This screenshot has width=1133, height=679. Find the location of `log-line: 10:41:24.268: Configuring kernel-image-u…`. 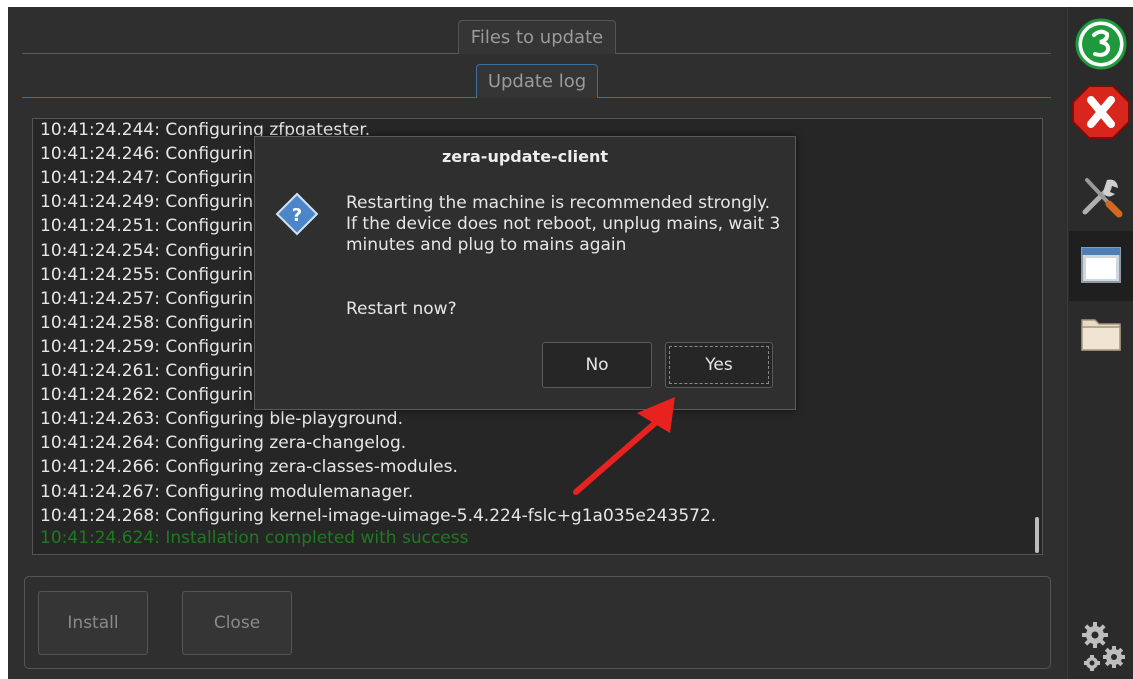

log-line: 10:41:24.268: Configuring kernel-image-u… is located at coordinates (378, 515).